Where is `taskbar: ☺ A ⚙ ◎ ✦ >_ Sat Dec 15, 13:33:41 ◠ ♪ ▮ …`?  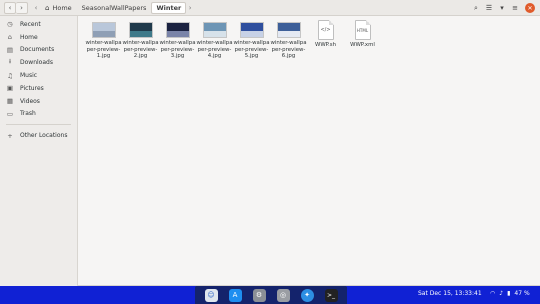
taskbar: ☺ A ⚙ ◎ ✦ >_ Sat Dec 15, 13:33:41 ◠ ♪ ▮ … is located at coordinates (270, 295).